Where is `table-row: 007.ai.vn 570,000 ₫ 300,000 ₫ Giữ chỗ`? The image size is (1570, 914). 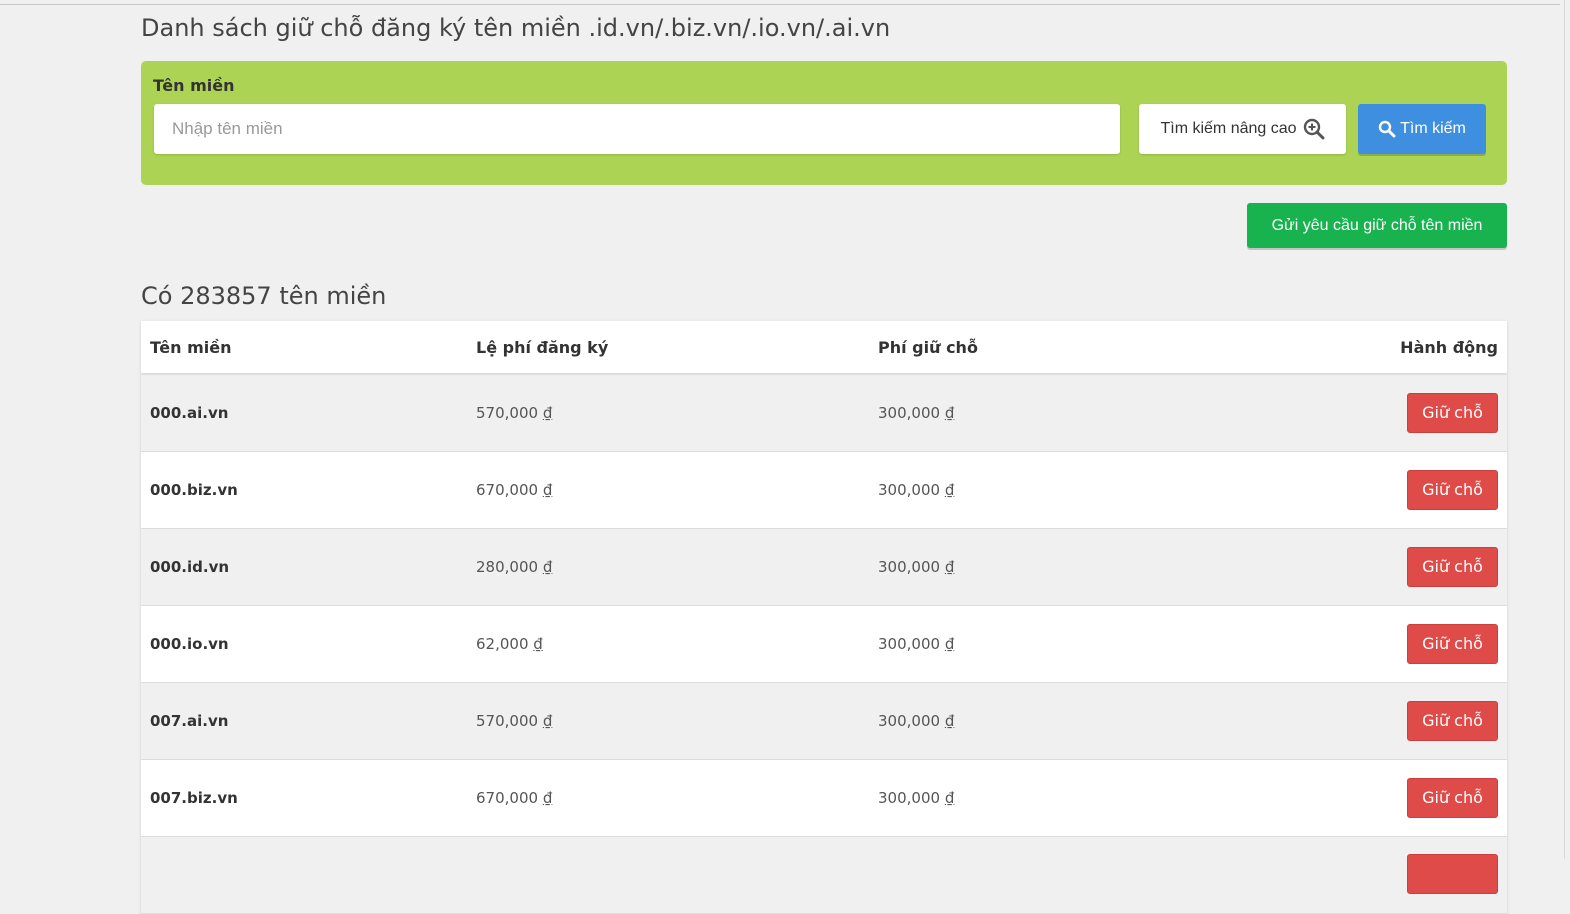
table-row: 007.ai.vn 570,000 ₫ 300,000 ₫ Giữ chỗ is located at coordinates (824, 720).